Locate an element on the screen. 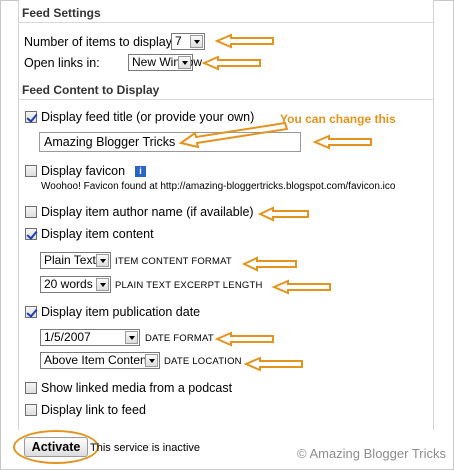  section-title-feed-content: Feed Content to Display is located at coordinates (91, 90).